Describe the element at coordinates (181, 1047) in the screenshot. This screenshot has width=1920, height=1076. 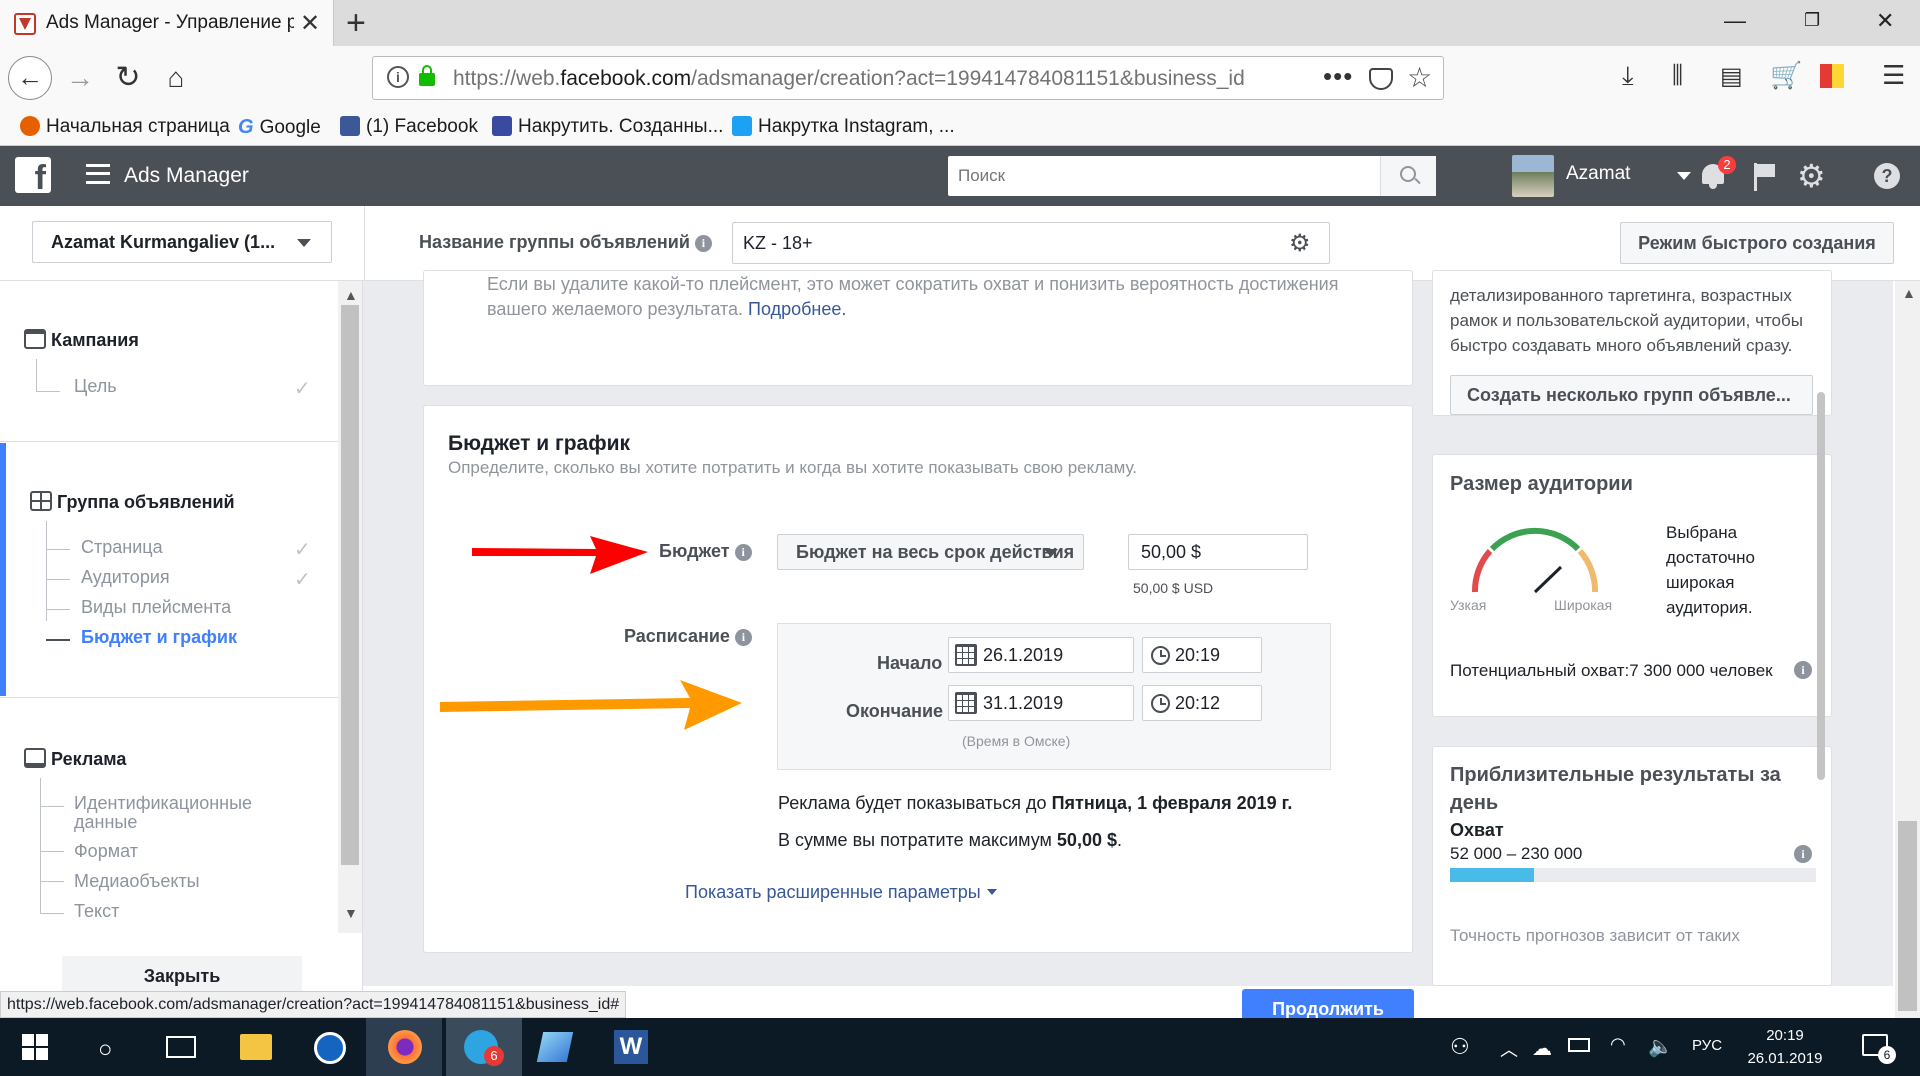
I see `task-view-icon` at that location.